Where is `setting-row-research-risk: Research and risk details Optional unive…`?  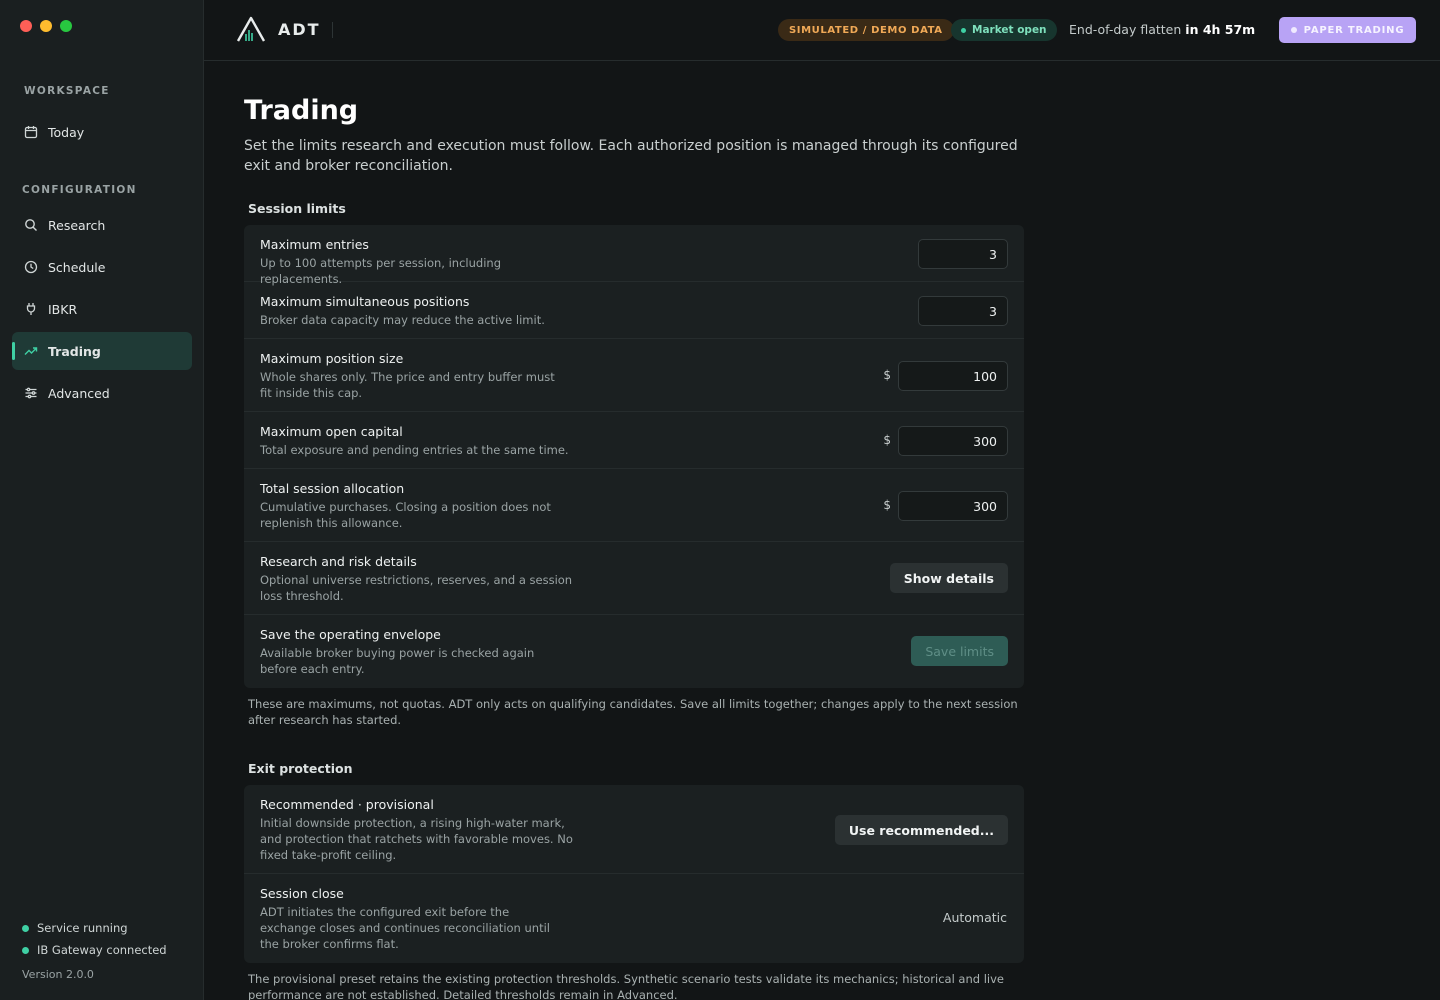
setting-row-research-risk: Research and risk details Optional unive… is located at coordinates (634, 578).